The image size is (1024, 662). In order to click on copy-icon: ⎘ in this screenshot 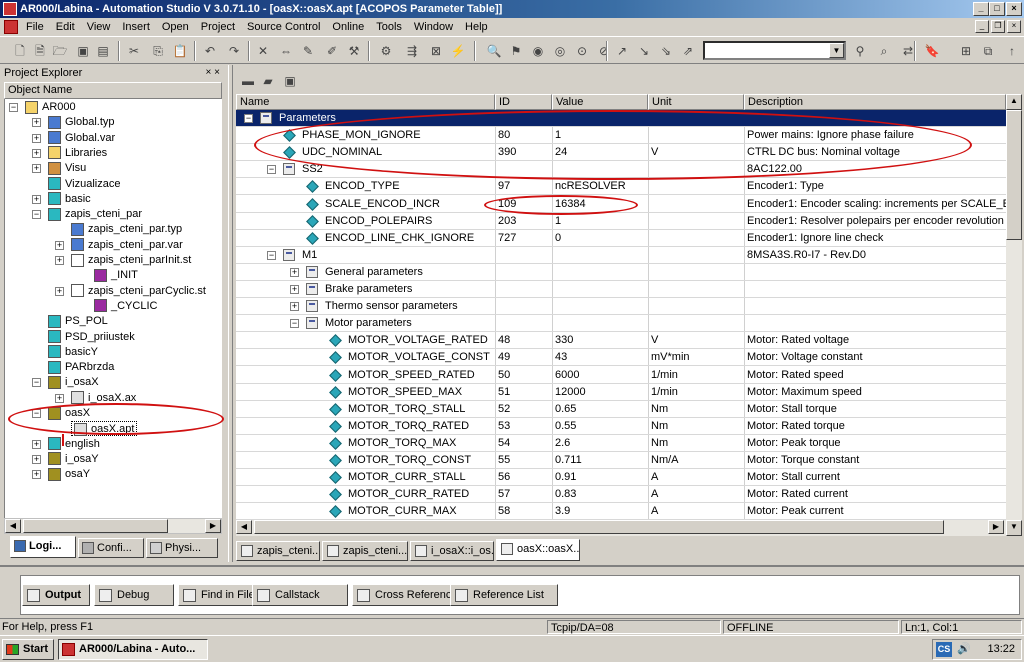, I will do `click(158, 51)`.